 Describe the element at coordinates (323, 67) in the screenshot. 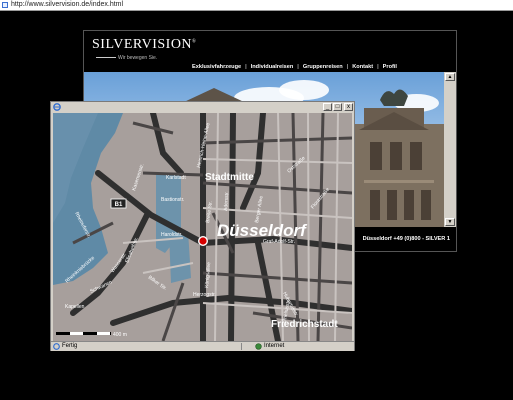

I see `nav-item-gruppenreisen: Gruppenreisen` at that location.